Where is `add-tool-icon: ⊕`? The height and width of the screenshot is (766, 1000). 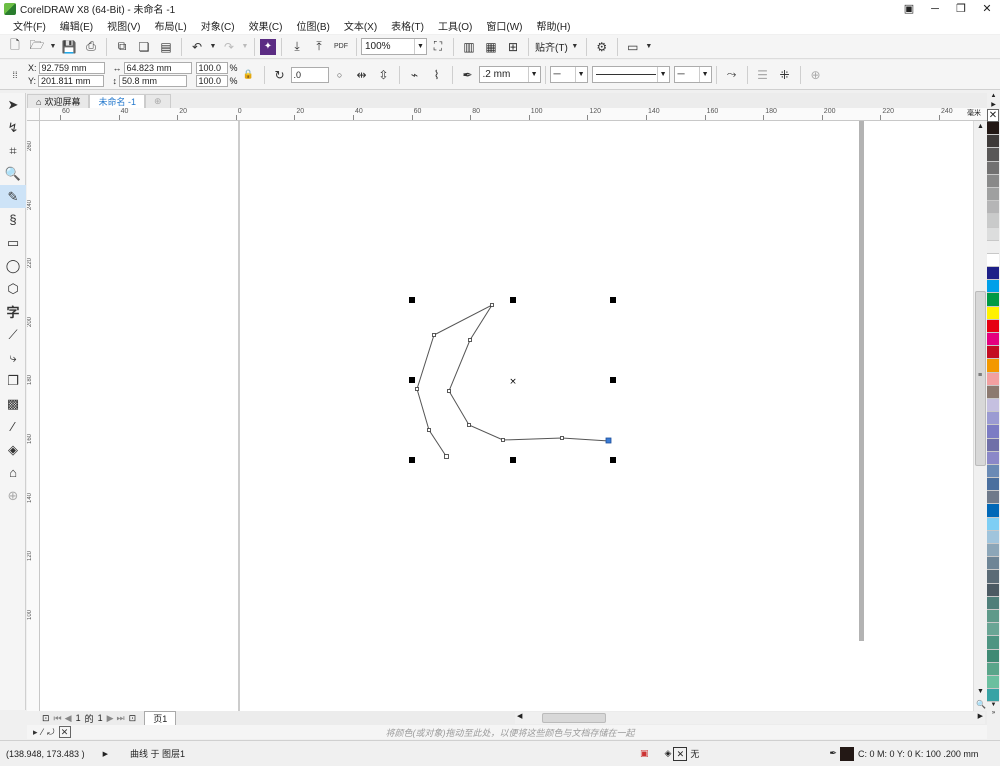 add-tool-icon: ⊕ is located at coordinates (13, 495).